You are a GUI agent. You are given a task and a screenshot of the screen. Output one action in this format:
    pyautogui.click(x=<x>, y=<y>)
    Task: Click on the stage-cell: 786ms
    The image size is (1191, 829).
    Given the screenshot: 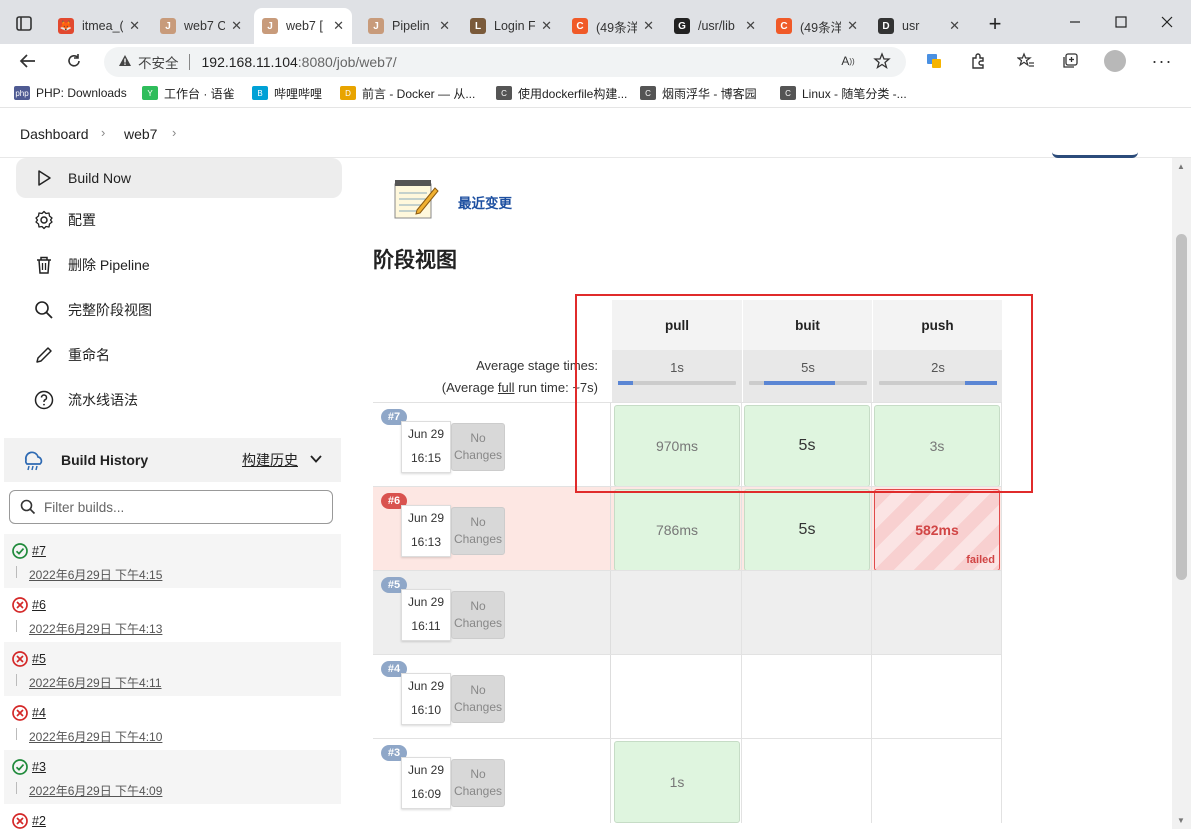 What is the action you would take?
    pyautogui.click(x=677, y=529)
    